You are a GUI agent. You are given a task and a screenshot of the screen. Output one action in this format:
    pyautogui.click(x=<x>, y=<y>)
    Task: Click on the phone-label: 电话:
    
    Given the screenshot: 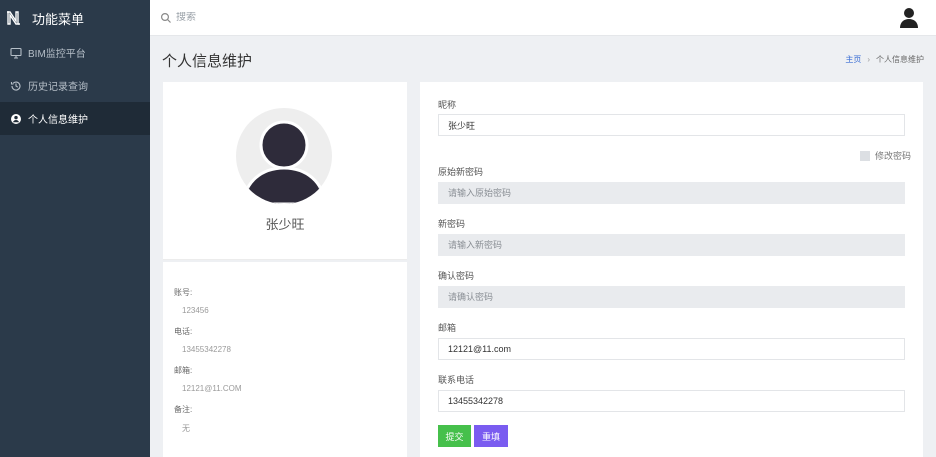 What is the action you would take?
    pyautogui.click(x=183, y=331)
    